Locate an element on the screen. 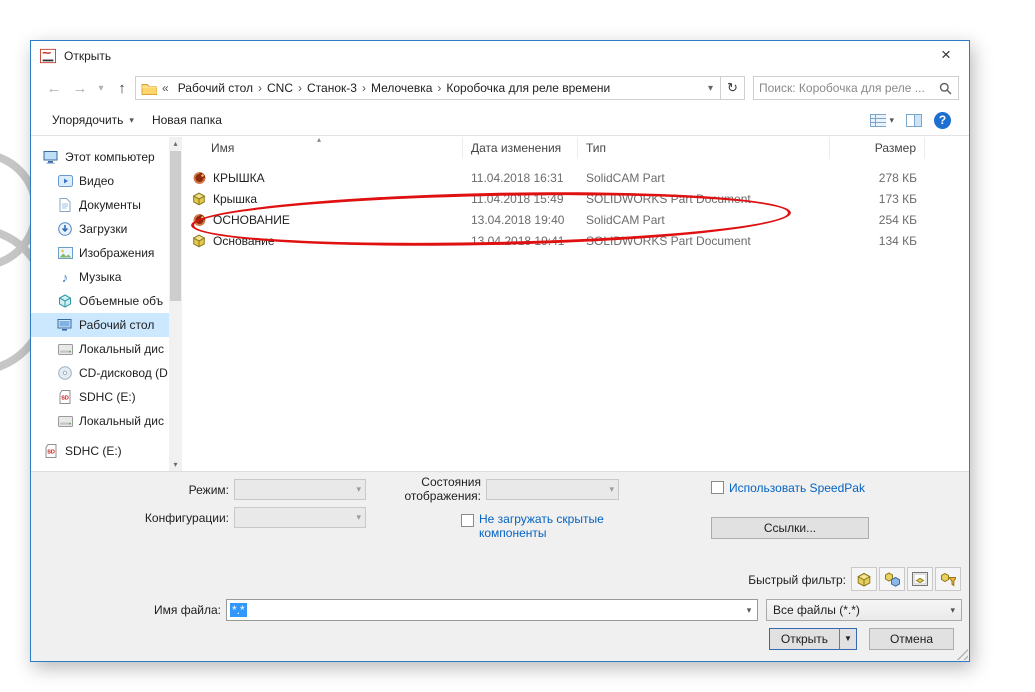  sidebar-item-documents: Документы is located at coordinates (100, 205).